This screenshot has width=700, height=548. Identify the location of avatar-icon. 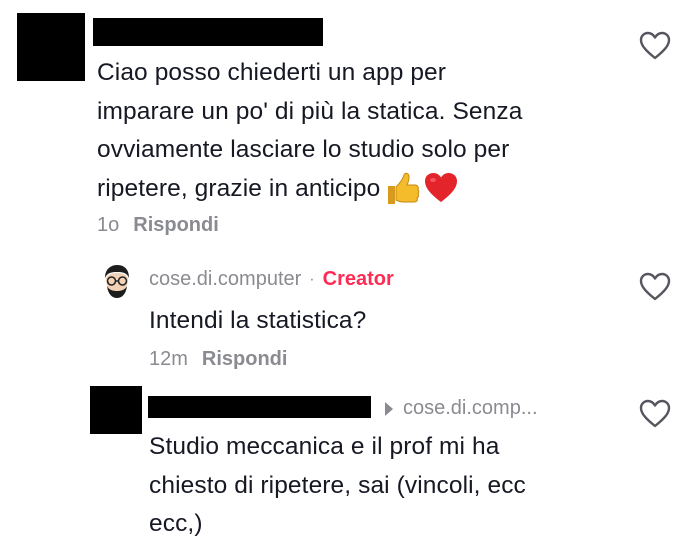
(117, 281).